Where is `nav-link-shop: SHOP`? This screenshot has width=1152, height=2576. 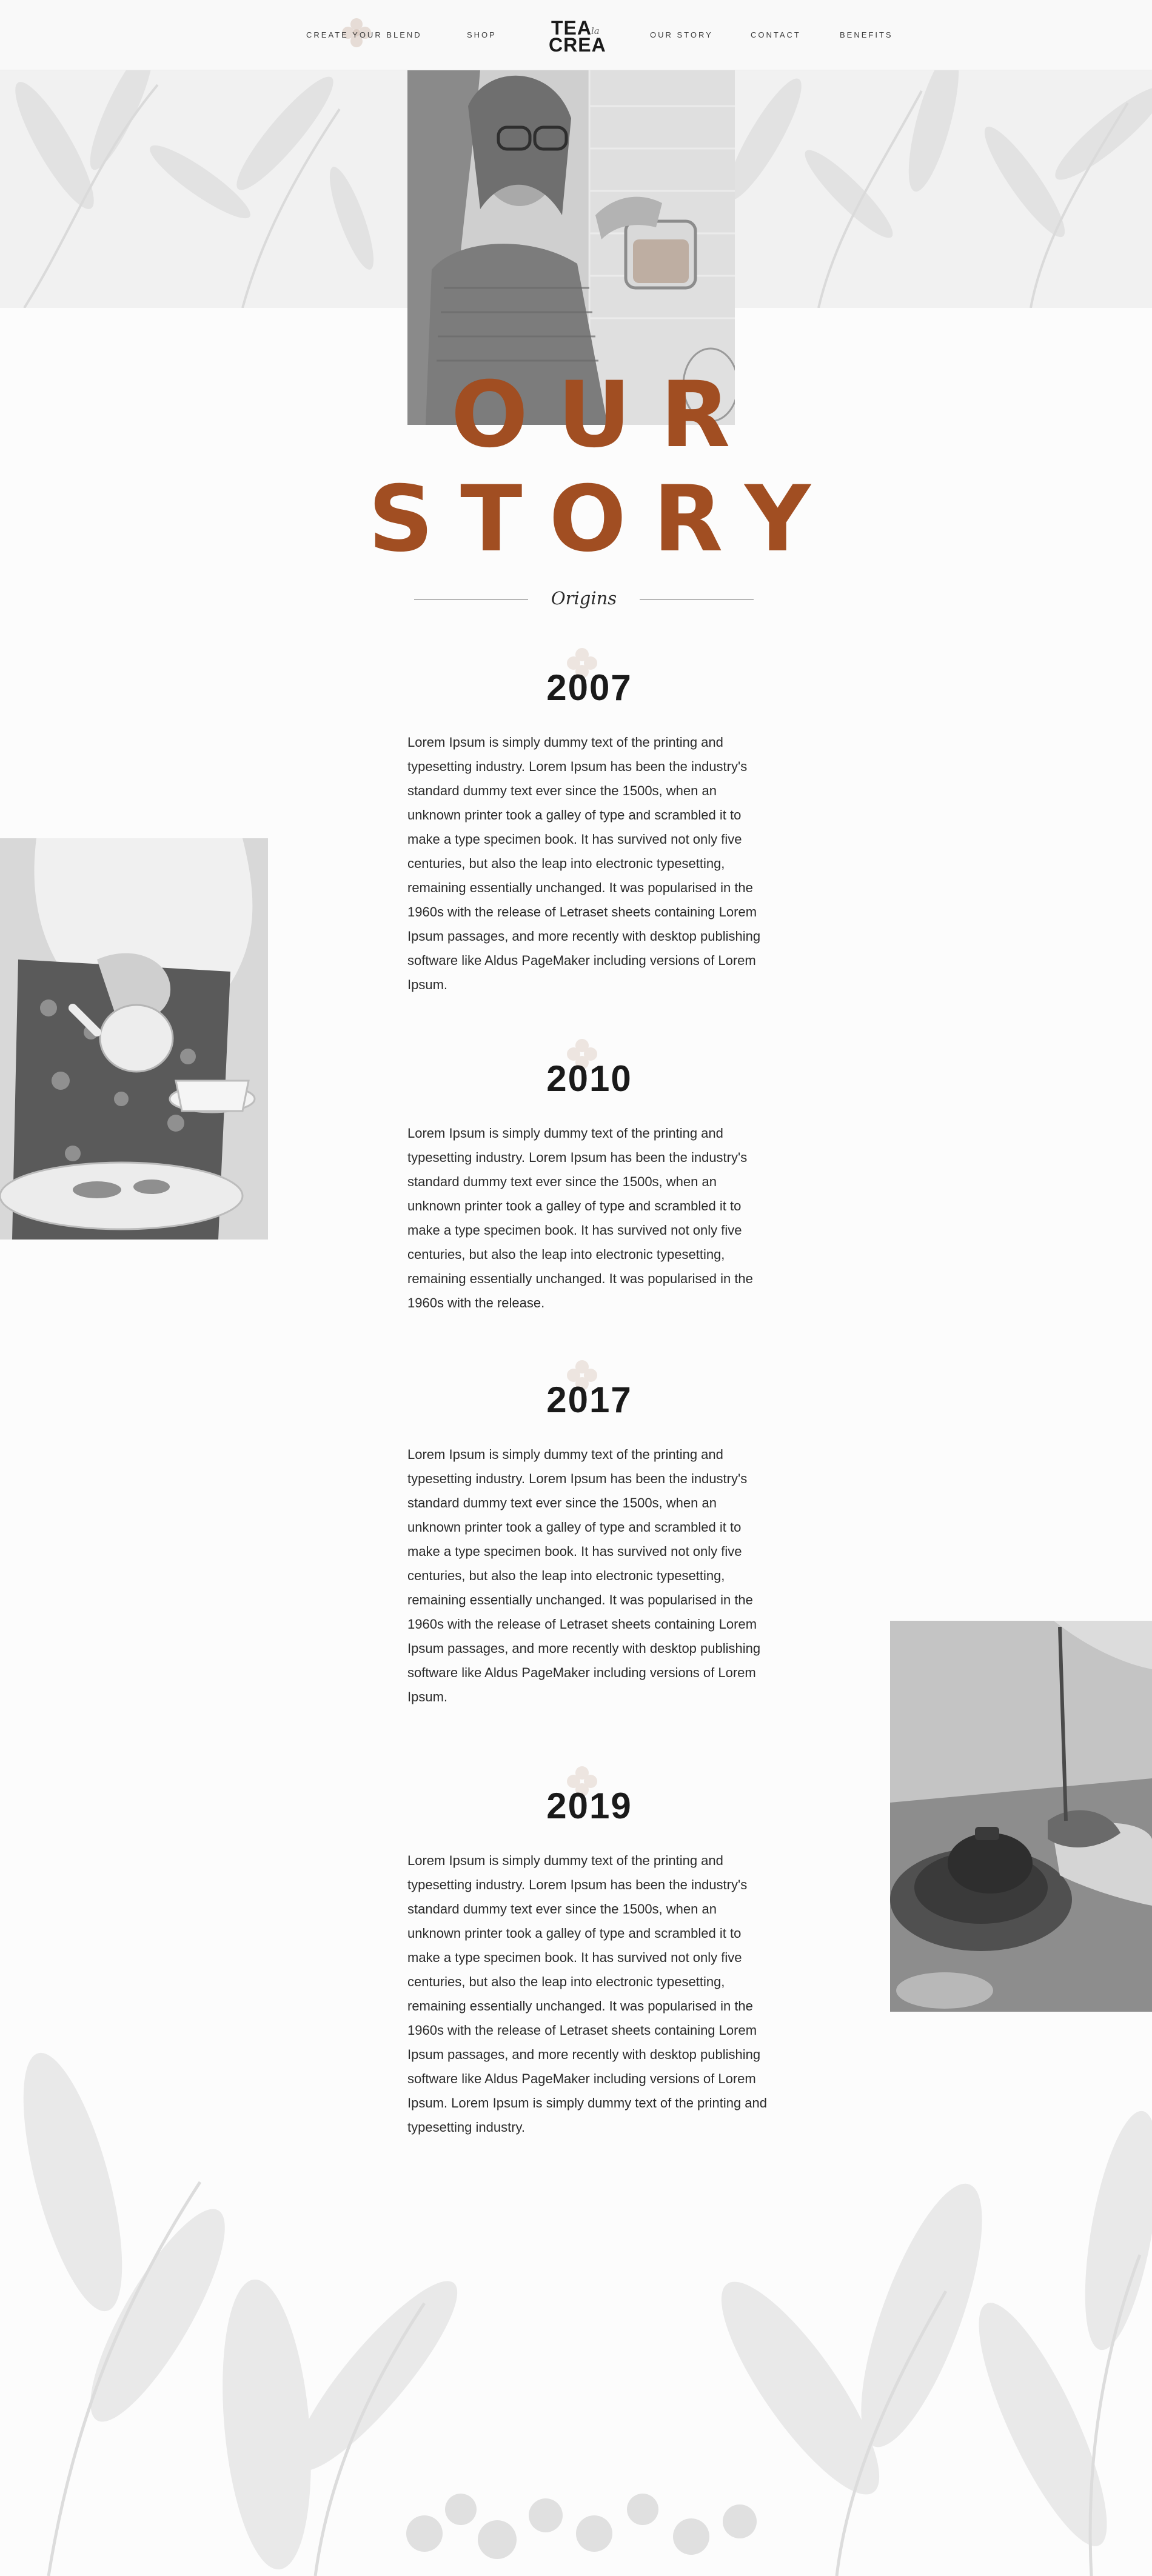
nav-link-shop: SHOP is located at coordinates (482, 34).